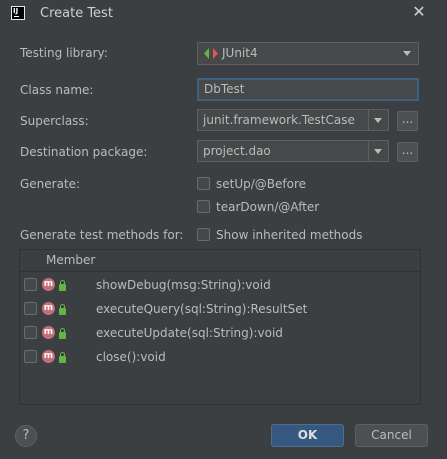 The image size is (447, 459). I want to click on table-row: m executeUpdate(sql:String):void, so click(220, 333).